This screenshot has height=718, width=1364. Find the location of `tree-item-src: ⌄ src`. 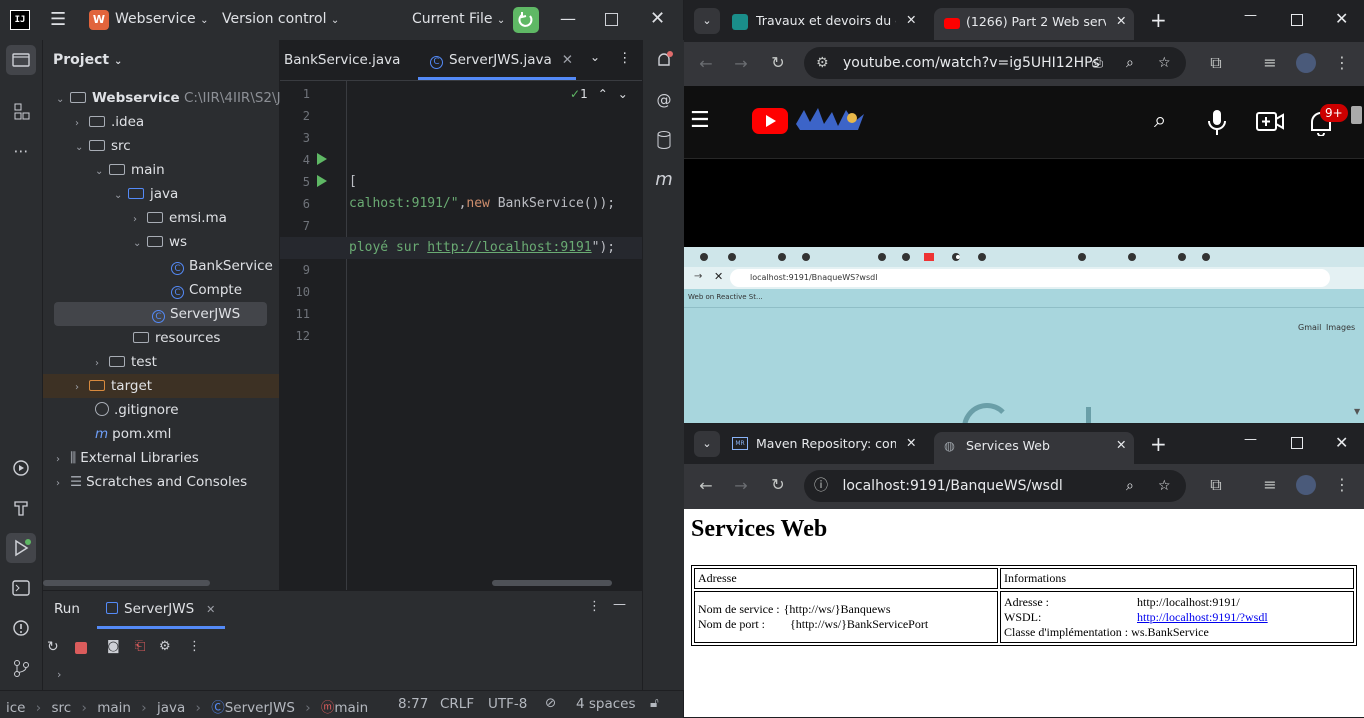

tree-item-src: ⌄ src is located at coordinates (103, 146).